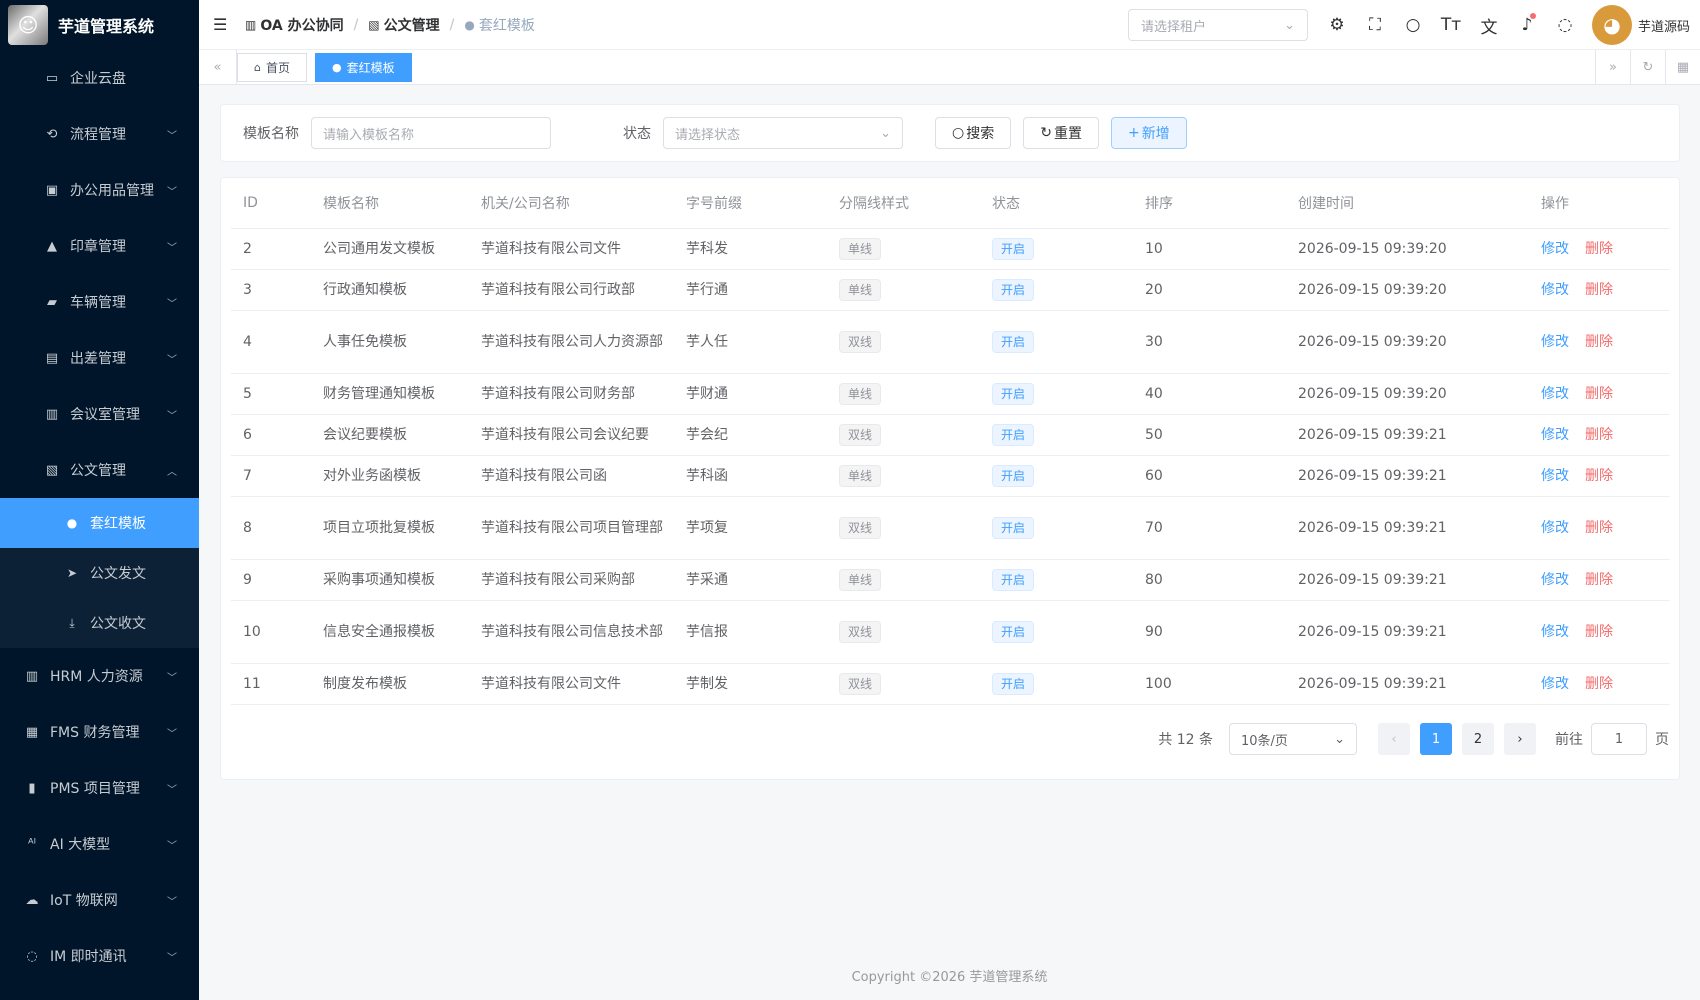 This screenshot has height=1000, width=1700. Describe the element at coordinates (99, 956) in the screenshot. I see `sidebar-bottom-item-5: ◌ IM 即时通讯 ﹀` at that location.